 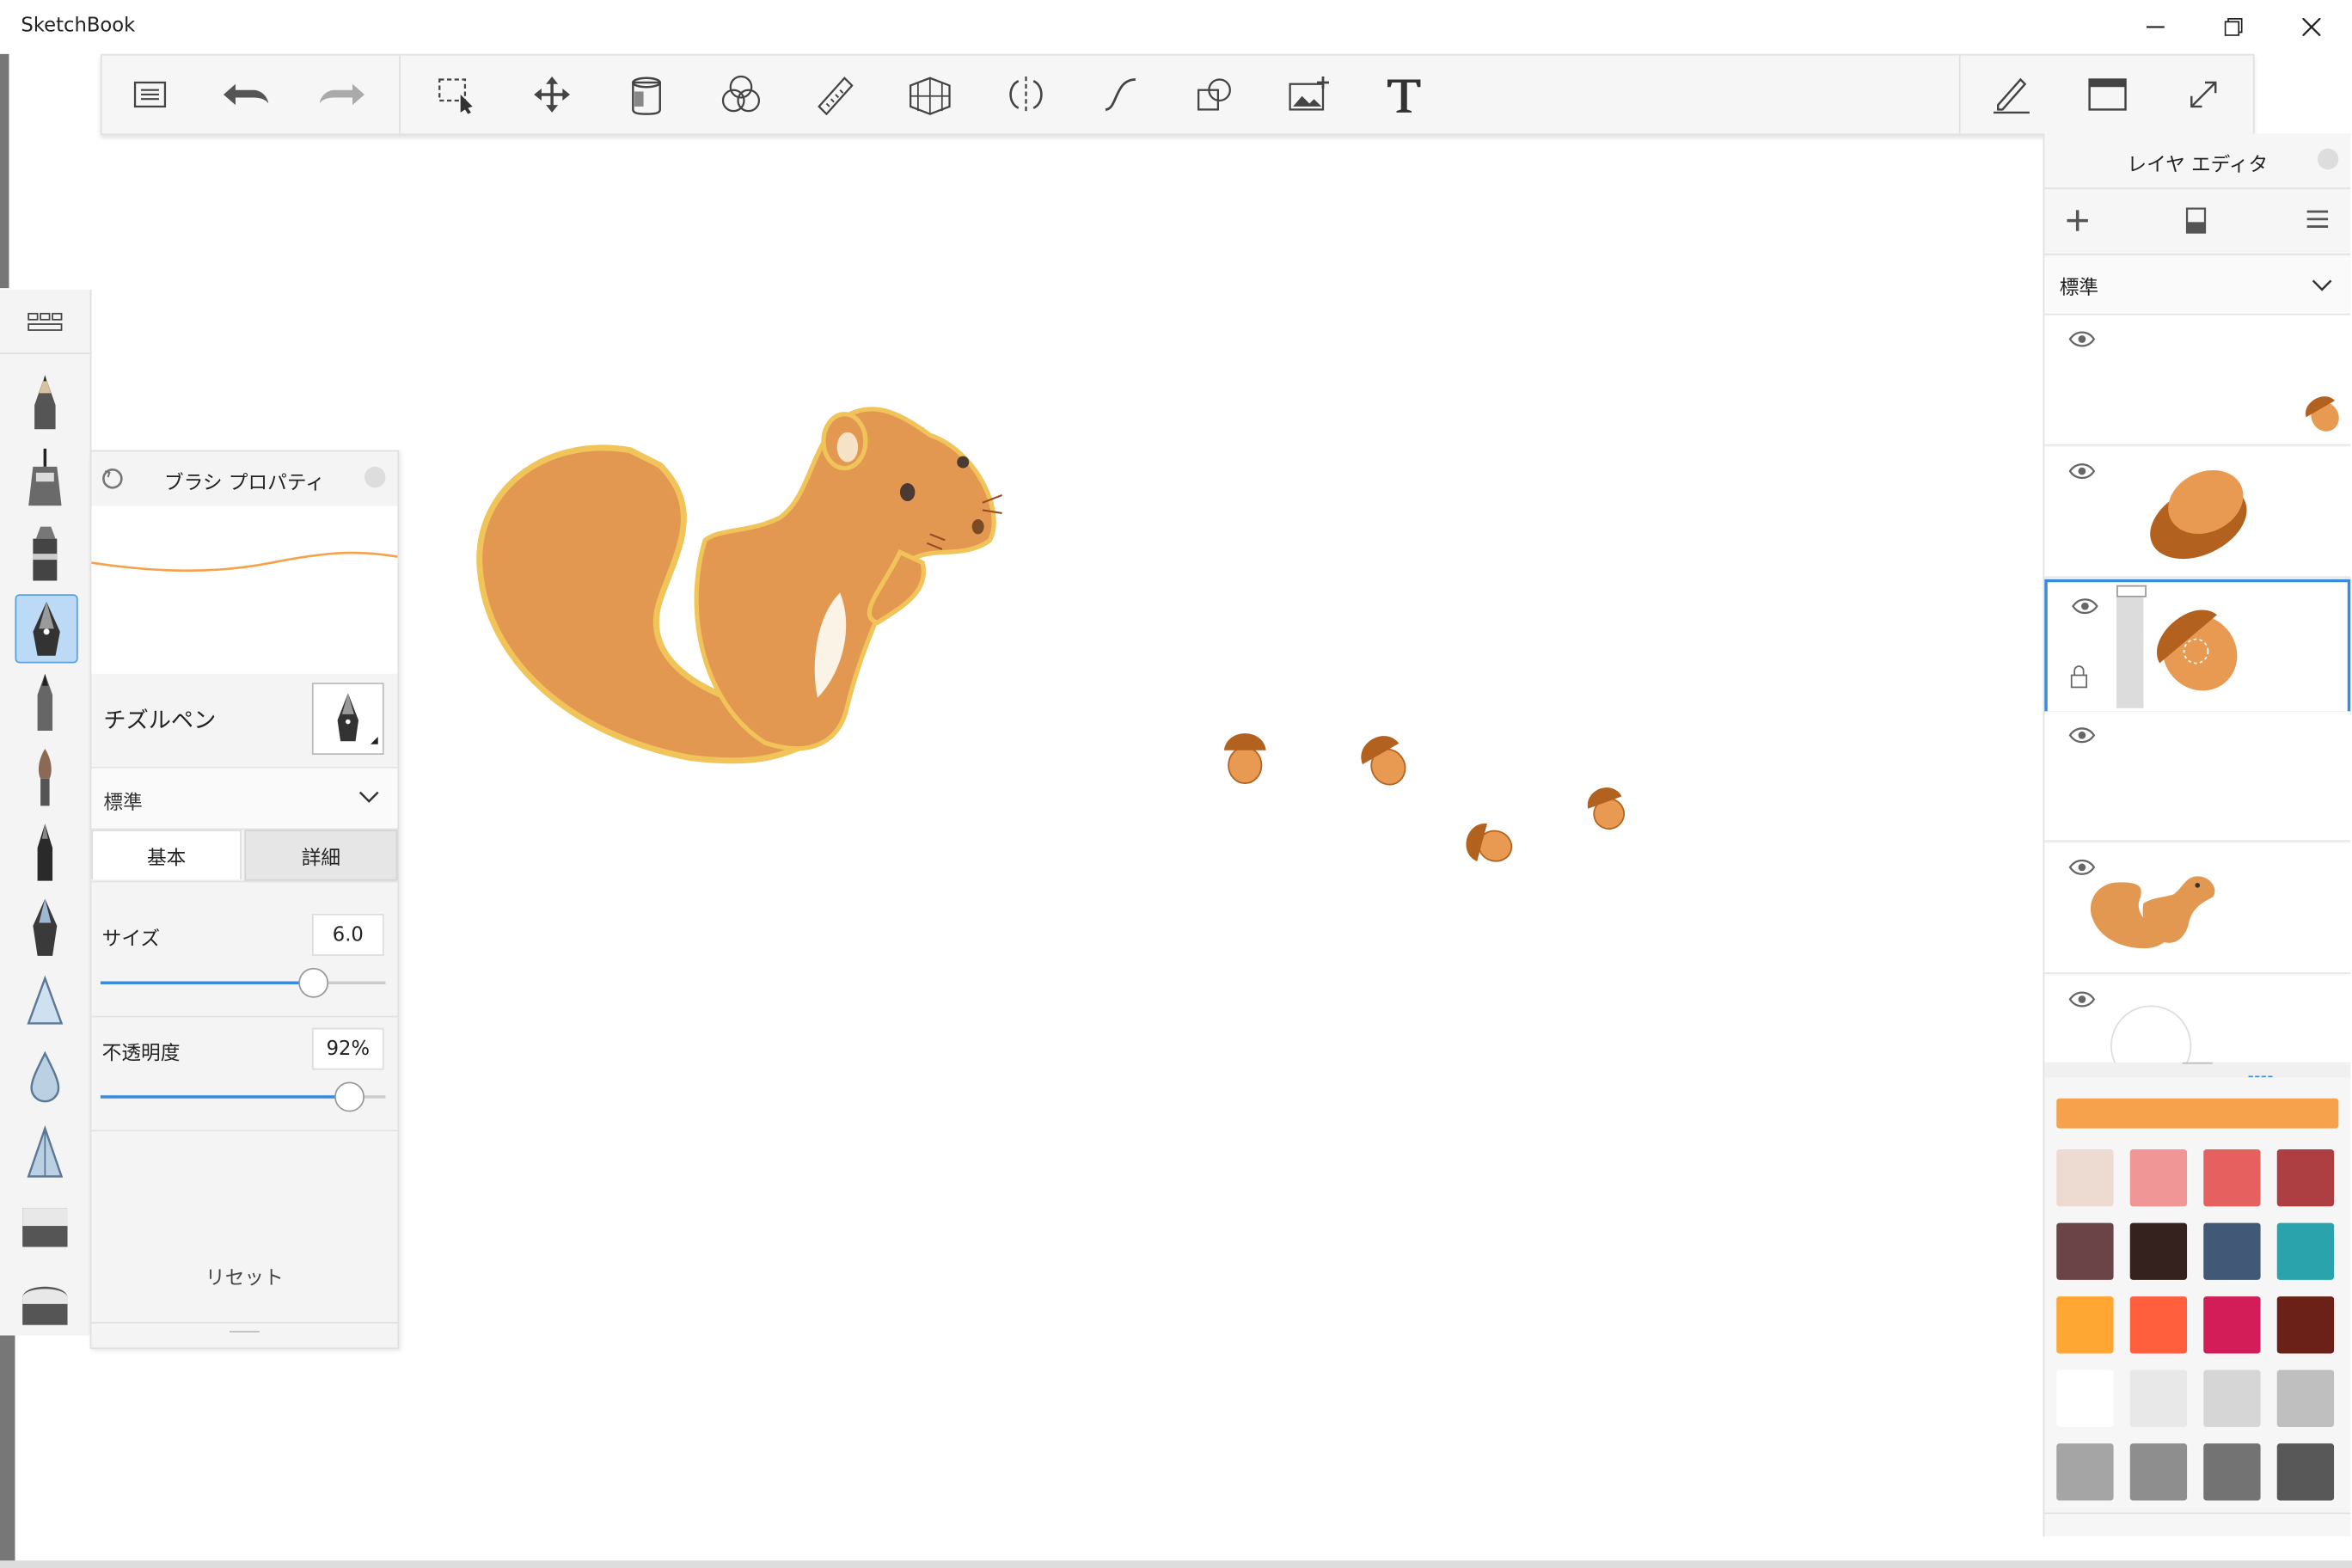 I want to click on minimize-button, so click(x=2155, y=27).